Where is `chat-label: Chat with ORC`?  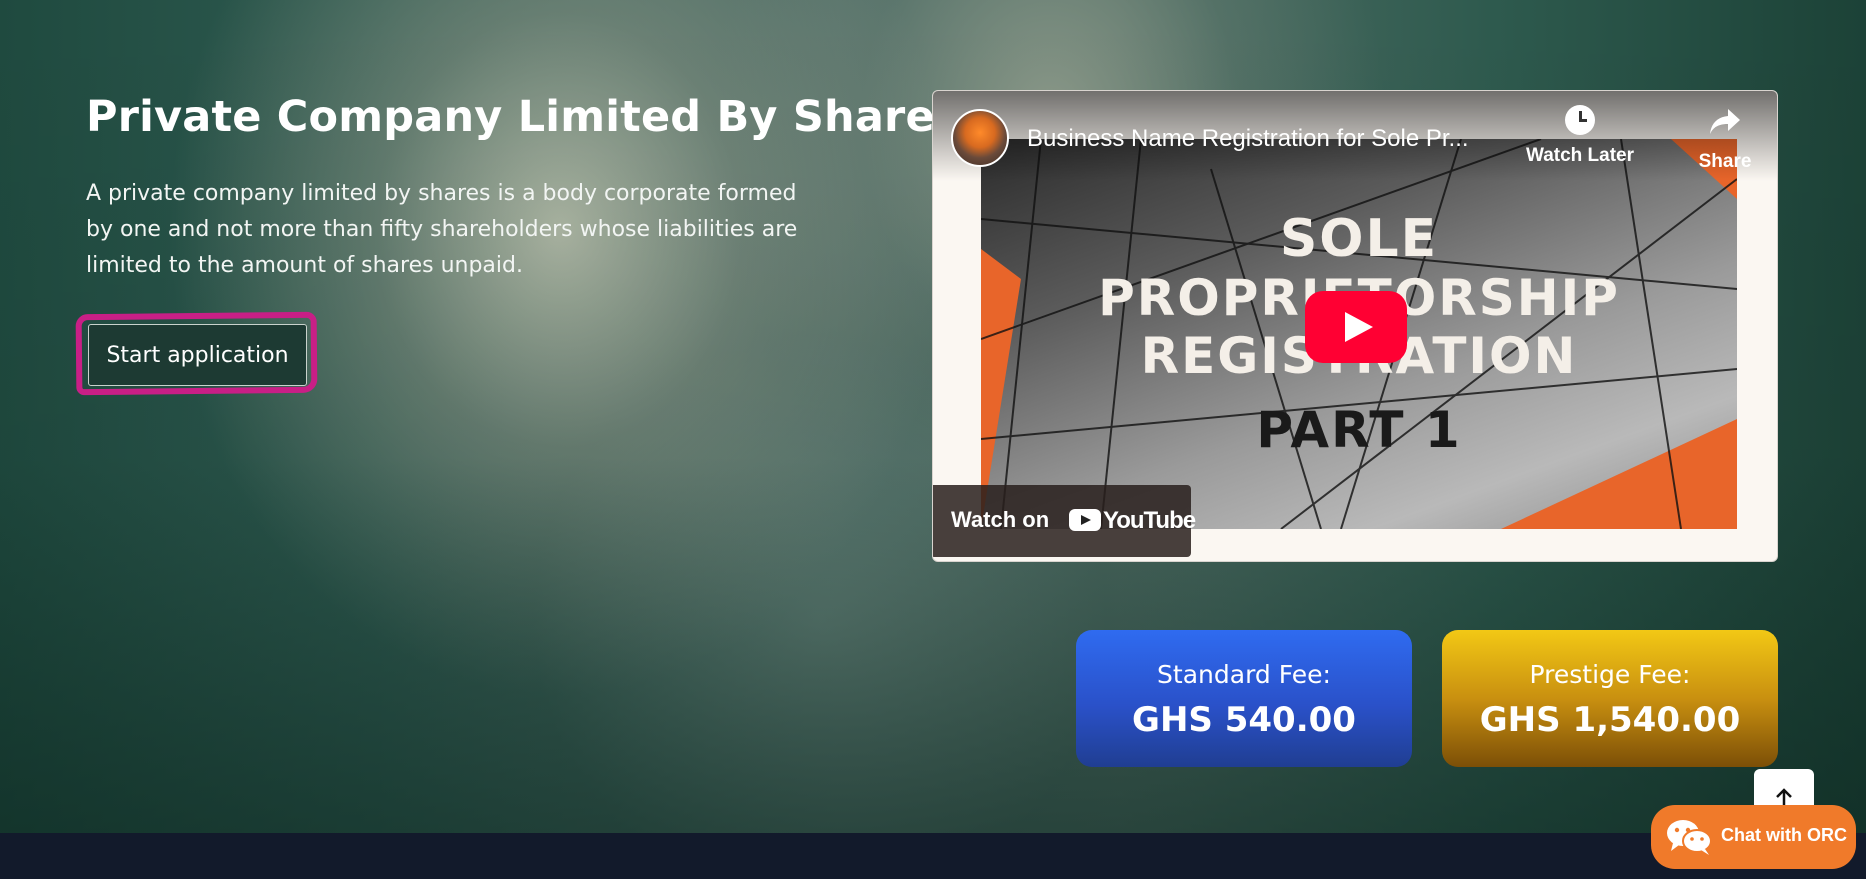 chat-label: Chat with ORC is located at coordinates (1784, 835).